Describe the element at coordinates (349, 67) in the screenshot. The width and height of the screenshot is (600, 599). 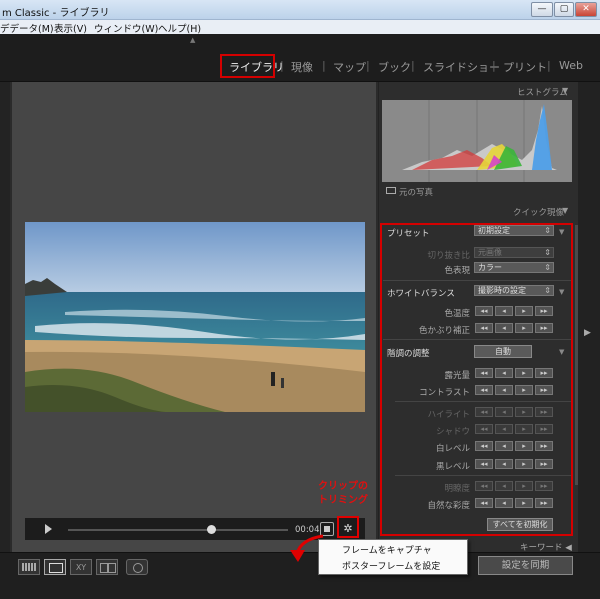
I see `module-map: マップ` at that location.